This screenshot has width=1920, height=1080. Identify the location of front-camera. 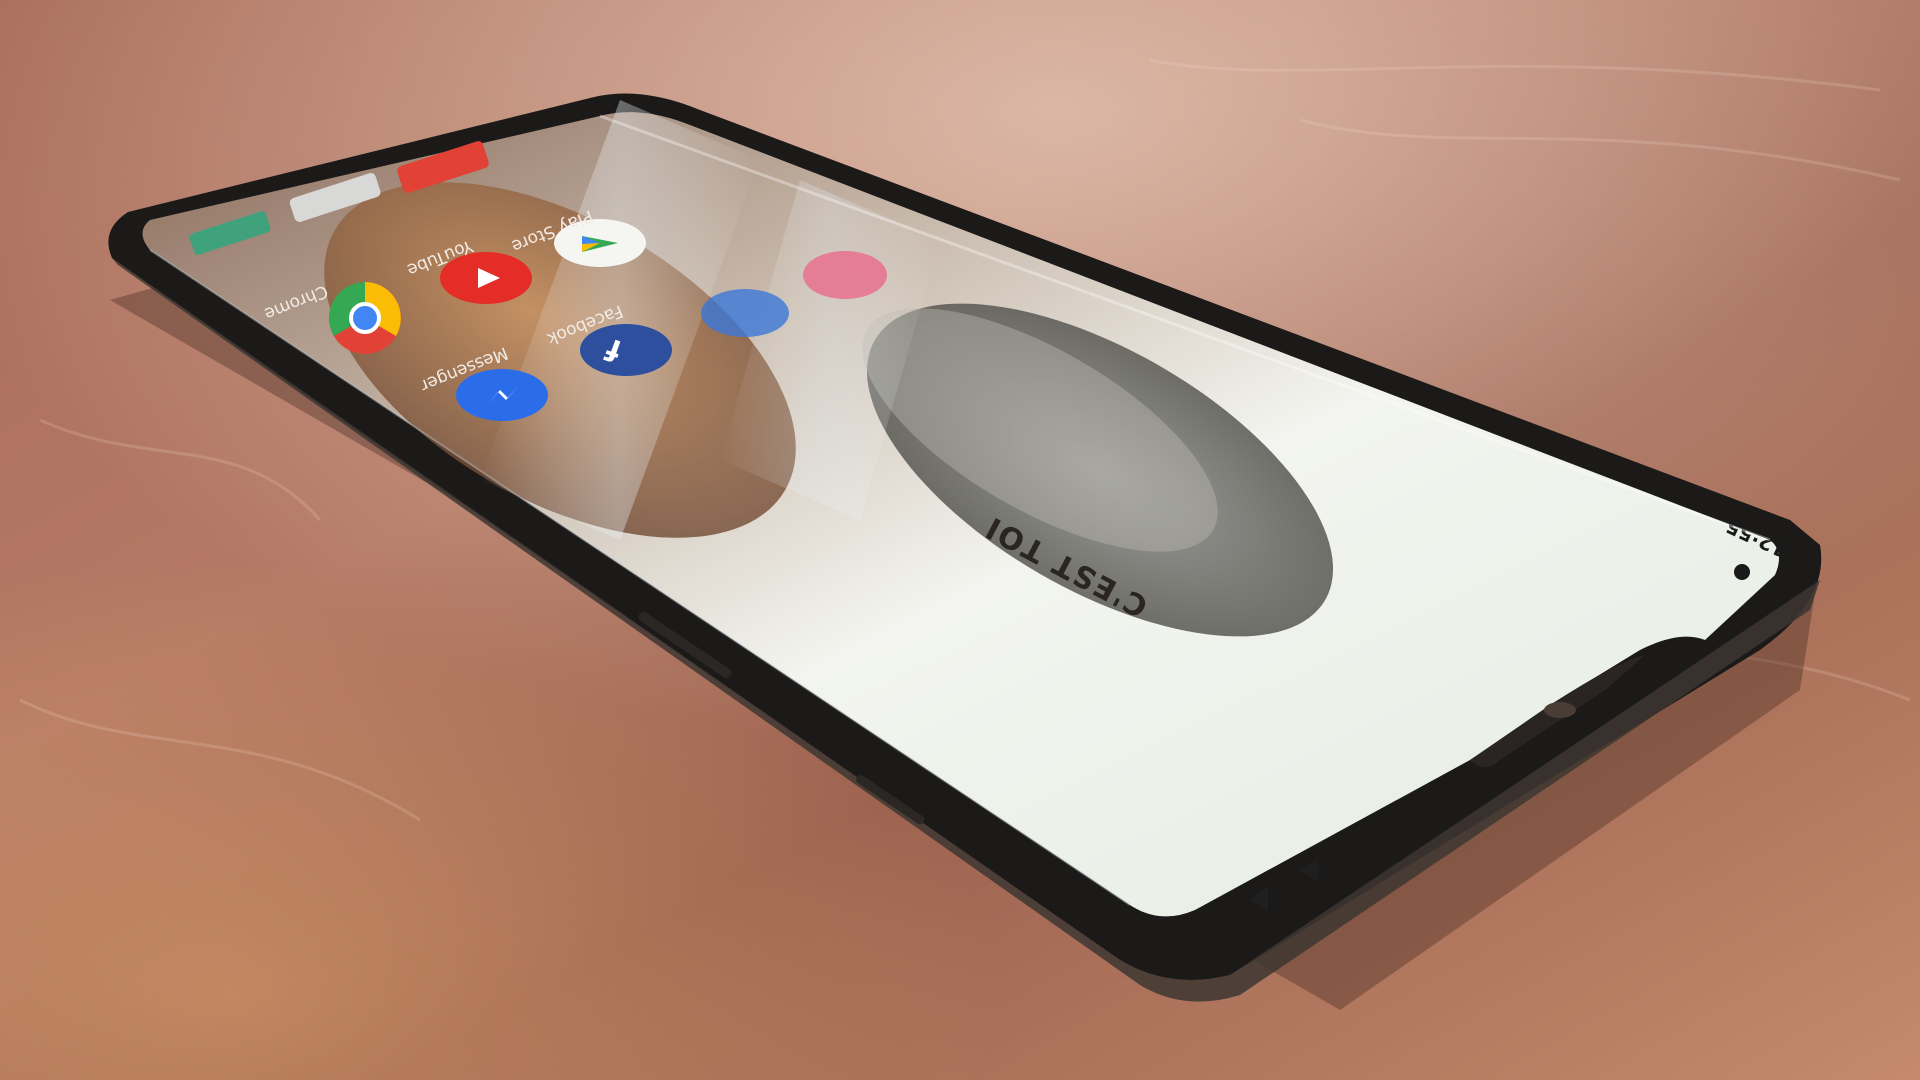
(1560, 710).